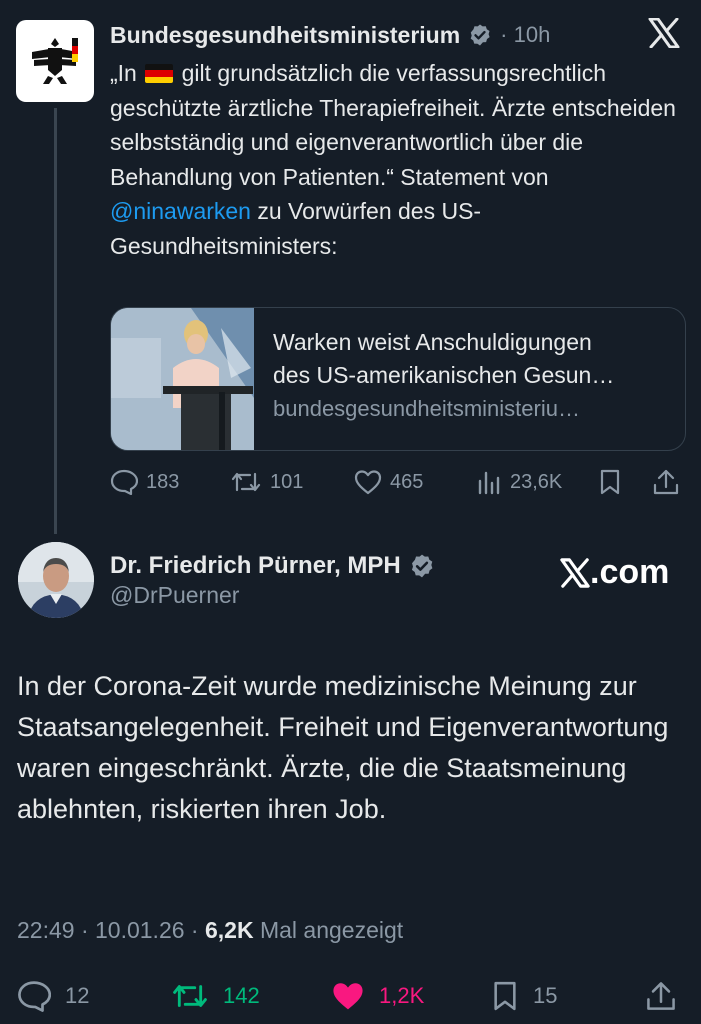 The image size is (701, 1024). Describe the element at coordinates (77, 995) in the screenshot. I see `reply-count: 12` at that location.